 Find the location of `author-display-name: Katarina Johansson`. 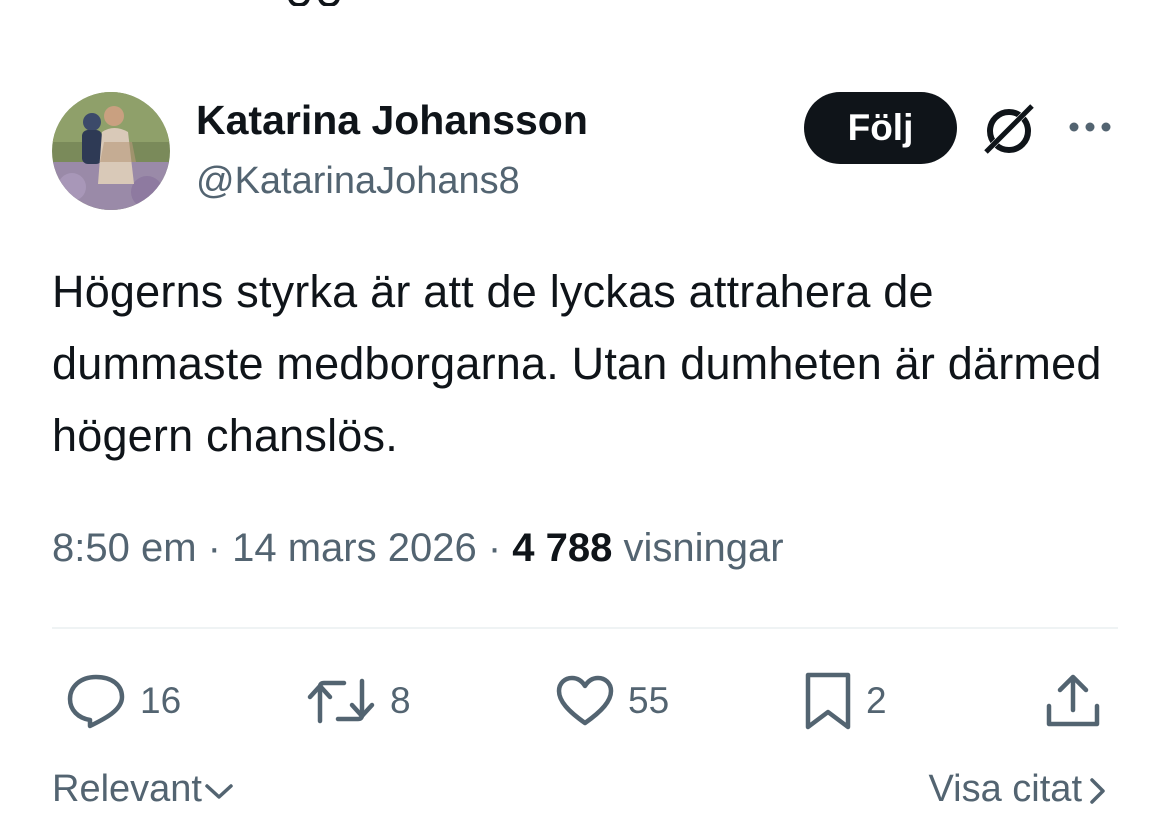

author-display-name: Katarina Johansson is located at coordinates (392, 120).